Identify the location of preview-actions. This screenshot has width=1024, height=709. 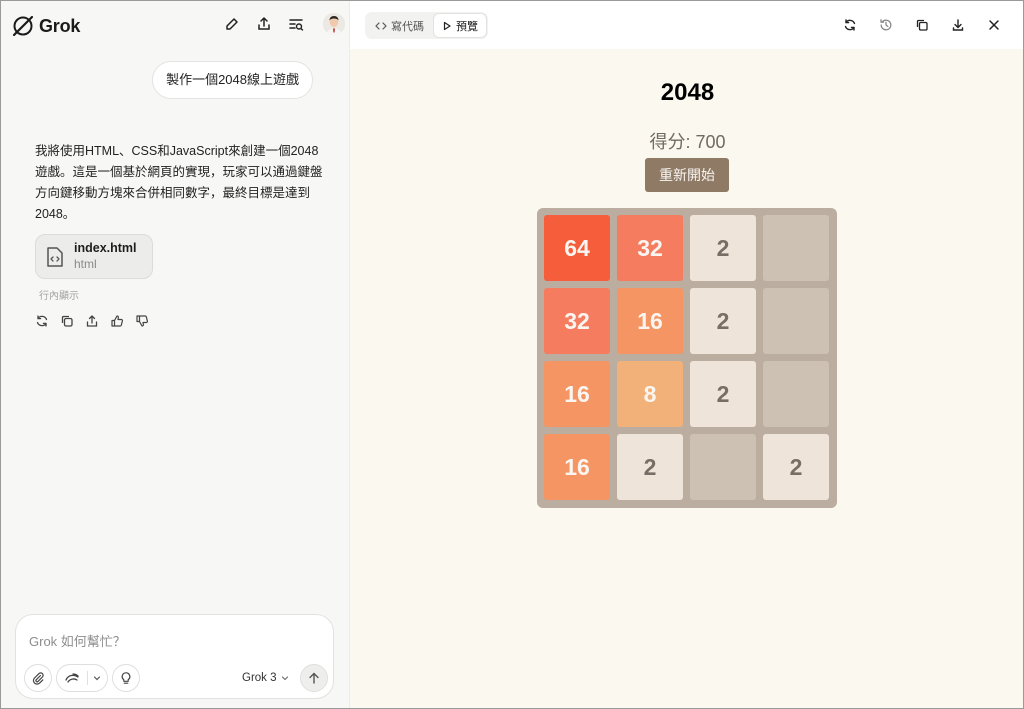
(922, 25).